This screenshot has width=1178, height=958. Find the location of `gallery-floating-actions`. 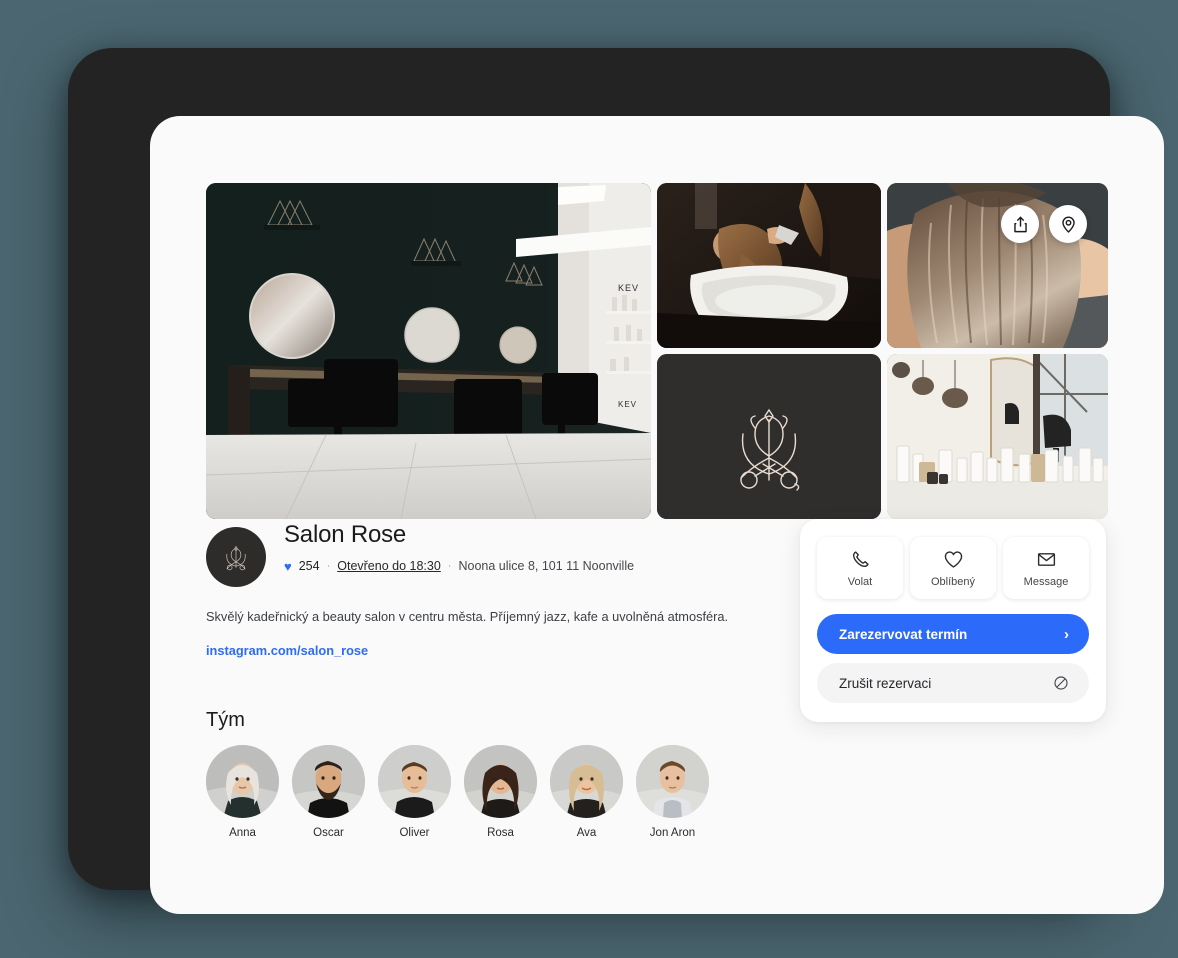

gallery-floating-actions is located at coordinates (1044, 224).